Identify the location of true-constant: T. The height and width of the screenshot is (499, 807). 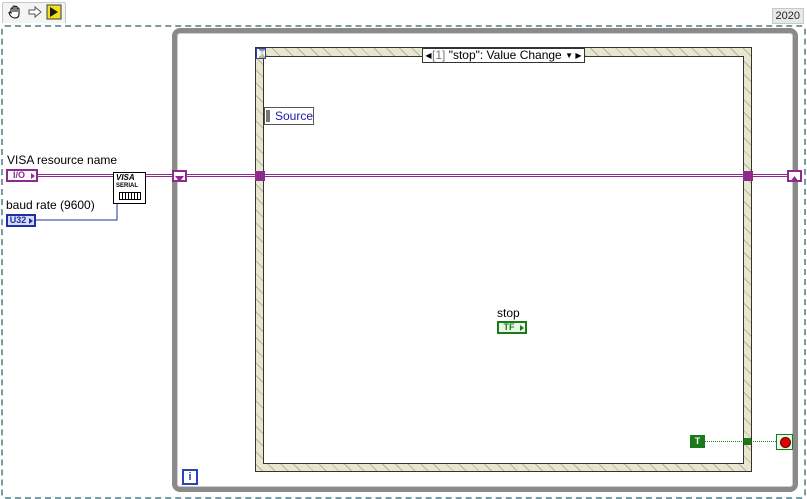
(697, 441).